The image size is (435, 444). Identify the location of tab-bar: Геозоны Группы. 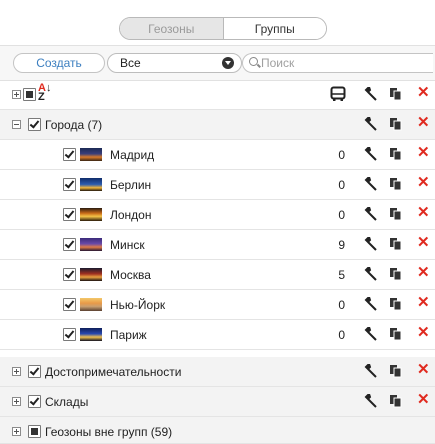
(217, 22).